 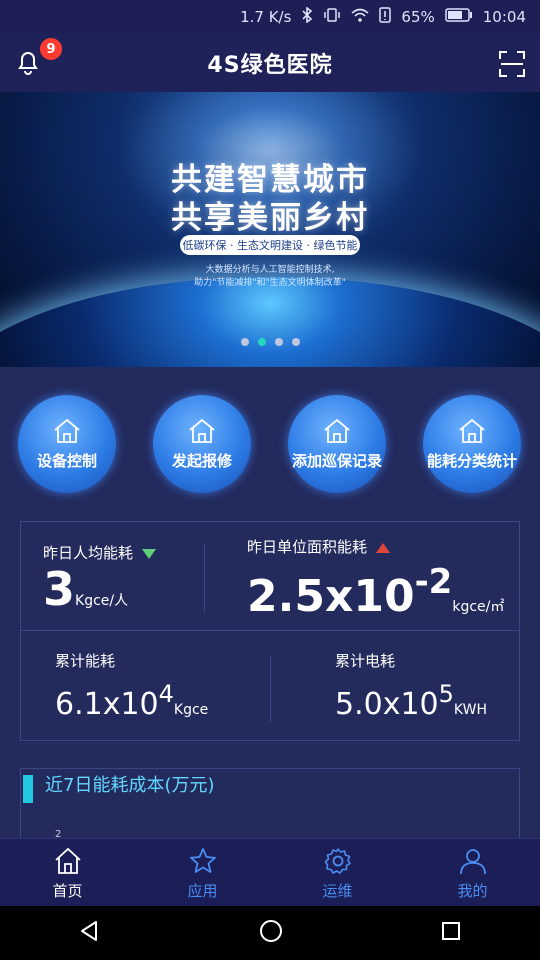 What do you see at coordinates (102, 601) in the screenshot?
I see `per-capita-unit: Kgce/人` at bounding box center [102, 601].